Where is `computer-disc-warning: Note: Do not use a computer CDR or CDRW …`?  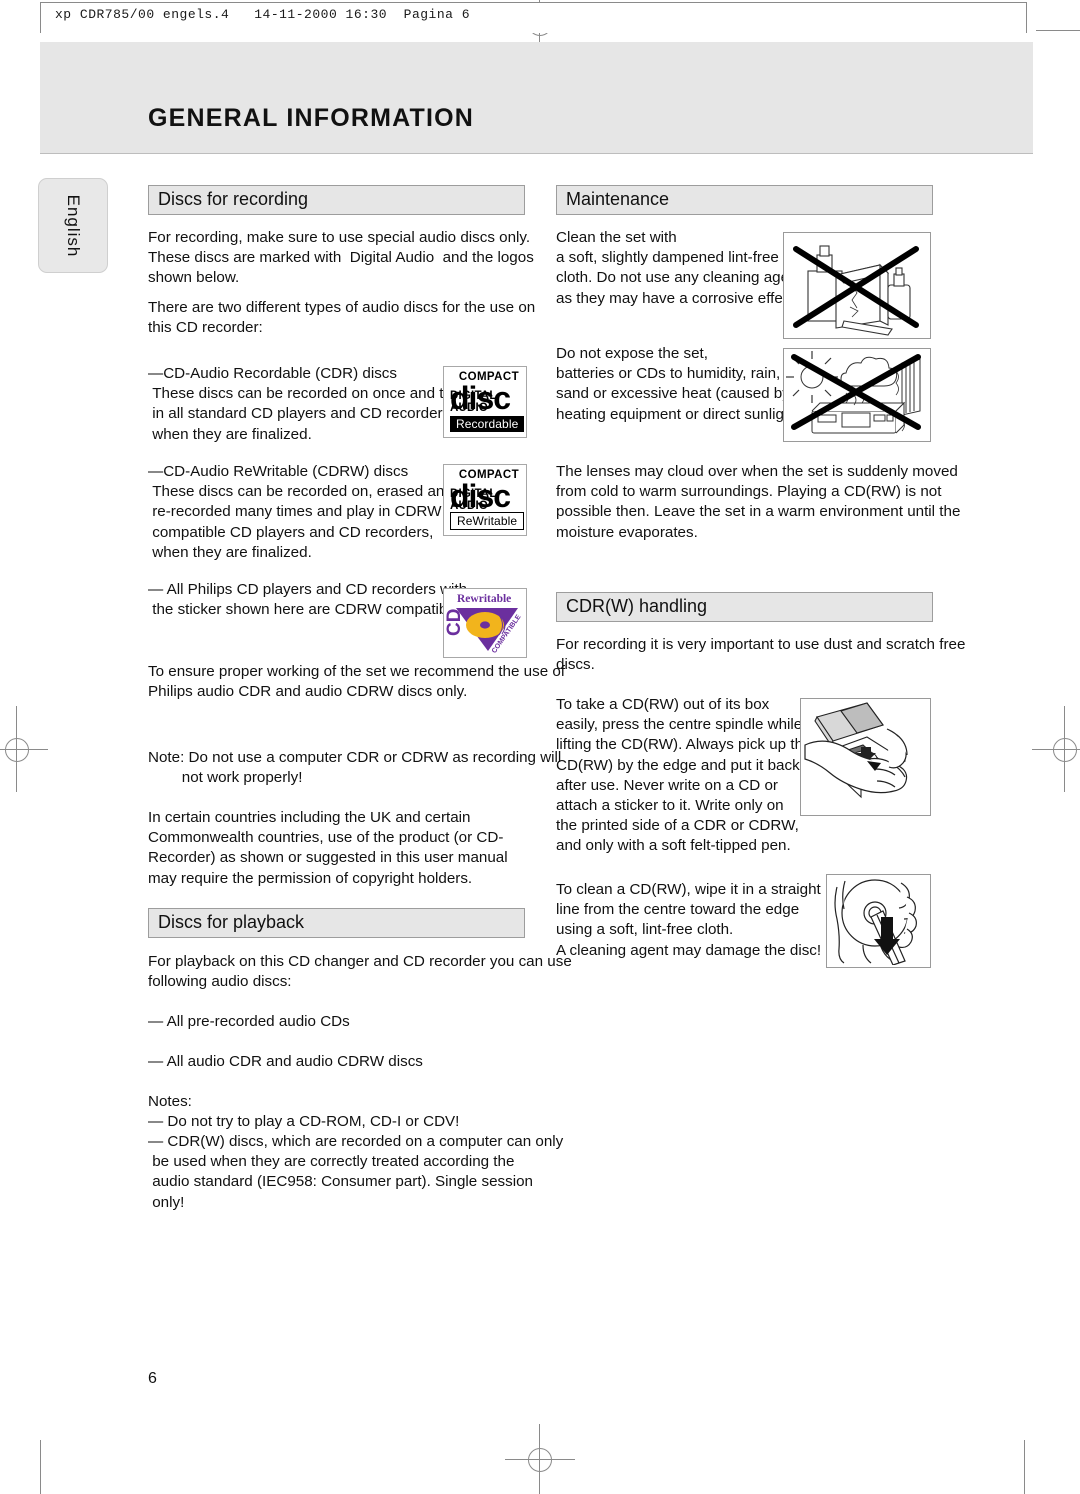 computer-disc-warning: Note: Do not use a computer CDR or CDRW … is located at coordinates (355, 768).